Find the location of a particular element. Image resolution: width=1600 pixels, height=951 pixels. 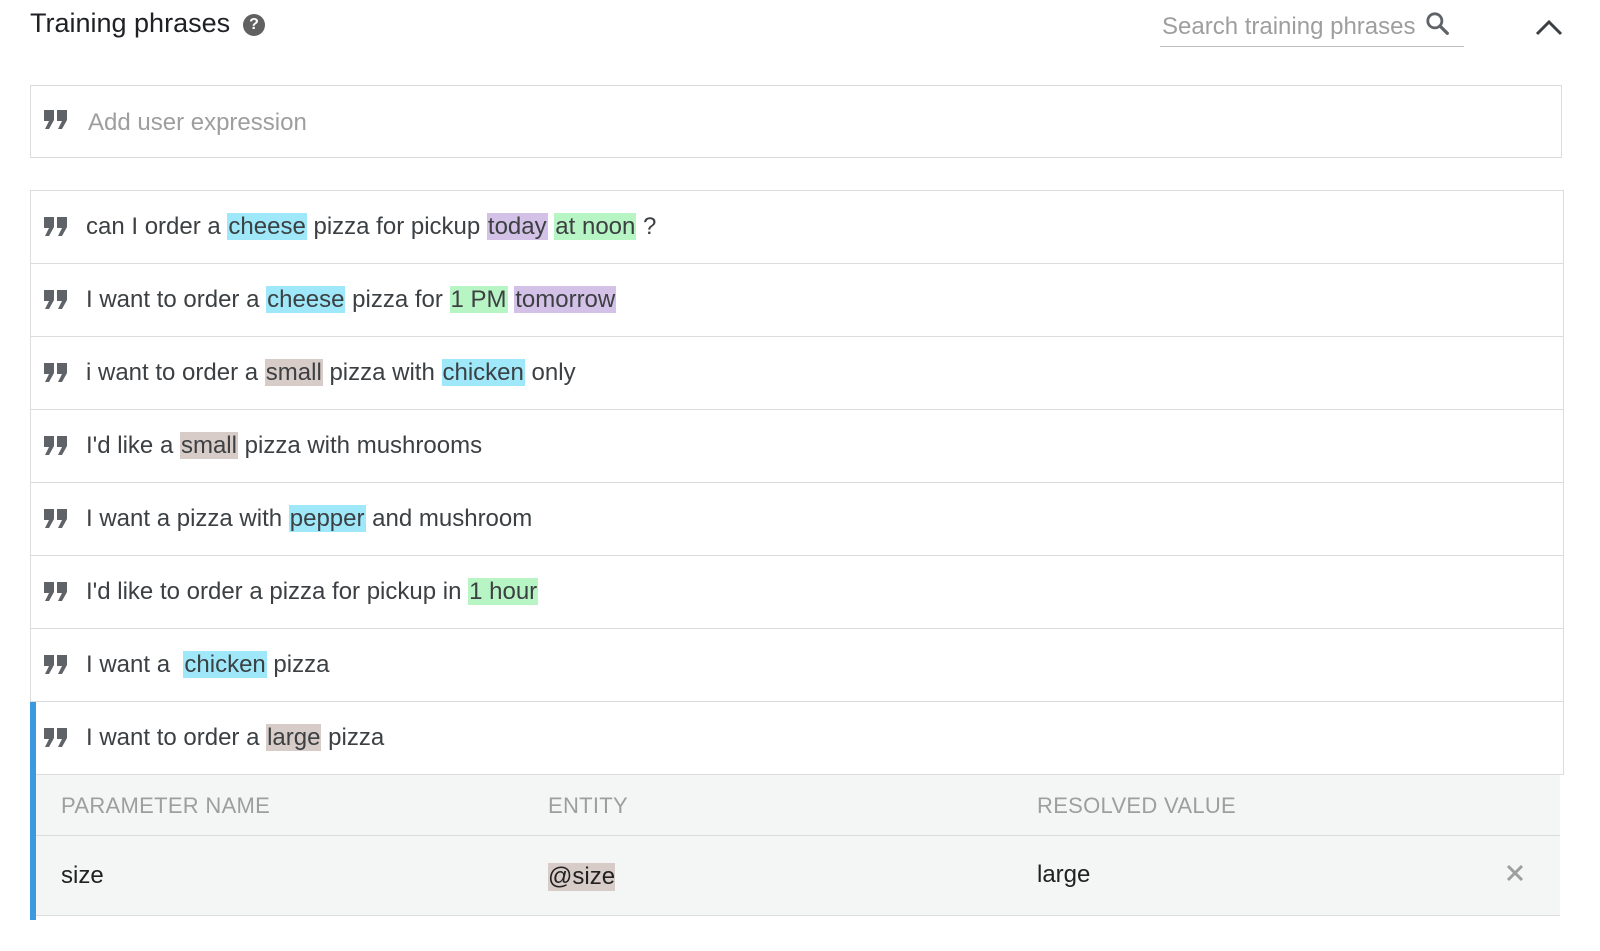

phrase-segment: pizza with mushrooms is located at coordinates (360, 445).